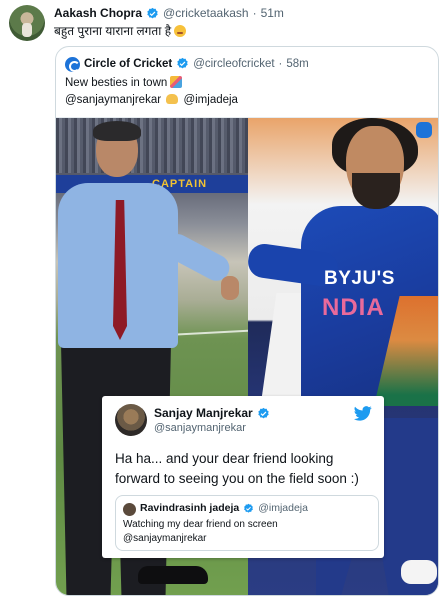 The image size is (448, 600). I want to click on jersey-country: NDIA, so click(353, 307).